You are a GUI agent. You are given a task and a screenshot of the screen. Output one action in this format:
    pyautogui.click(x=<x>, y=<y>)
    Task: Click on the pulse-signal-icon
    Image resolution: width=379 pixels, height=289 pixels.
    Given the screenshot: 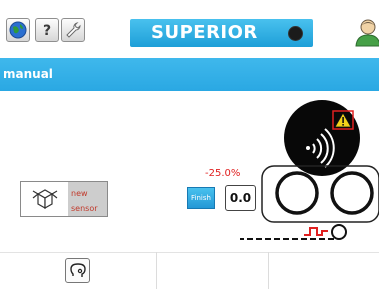 What is the action you would take?
    pyautogui.click(x=316, y=231)
    